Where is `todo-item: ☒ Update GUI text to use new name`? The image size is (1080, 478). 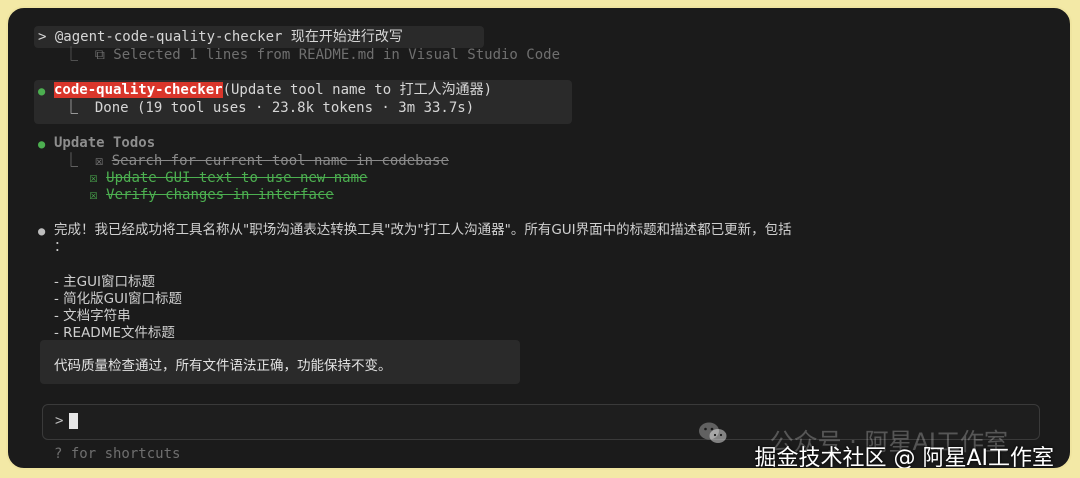 todo-item: ☒ Update GUI text to use new name is located at coordinates (215, 178).